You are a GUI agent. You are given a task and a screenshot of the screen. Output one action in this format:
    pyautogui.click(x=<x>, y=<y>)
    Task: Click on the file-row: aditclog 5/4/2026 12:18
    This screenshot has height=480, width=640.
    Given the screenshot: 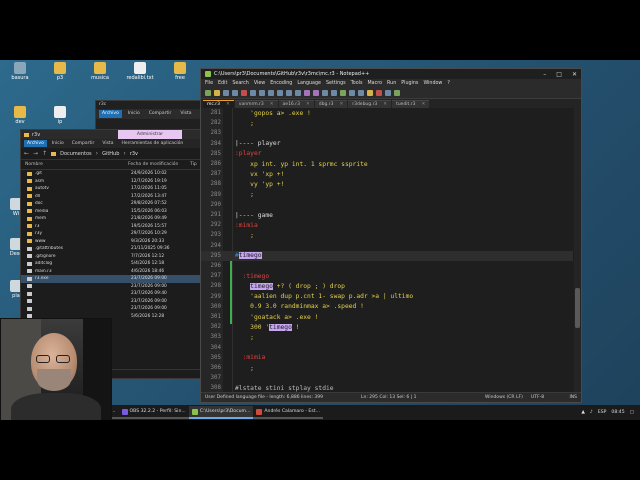 What is the action you would take?
    pyautogui.click(x=112, y=264)
    